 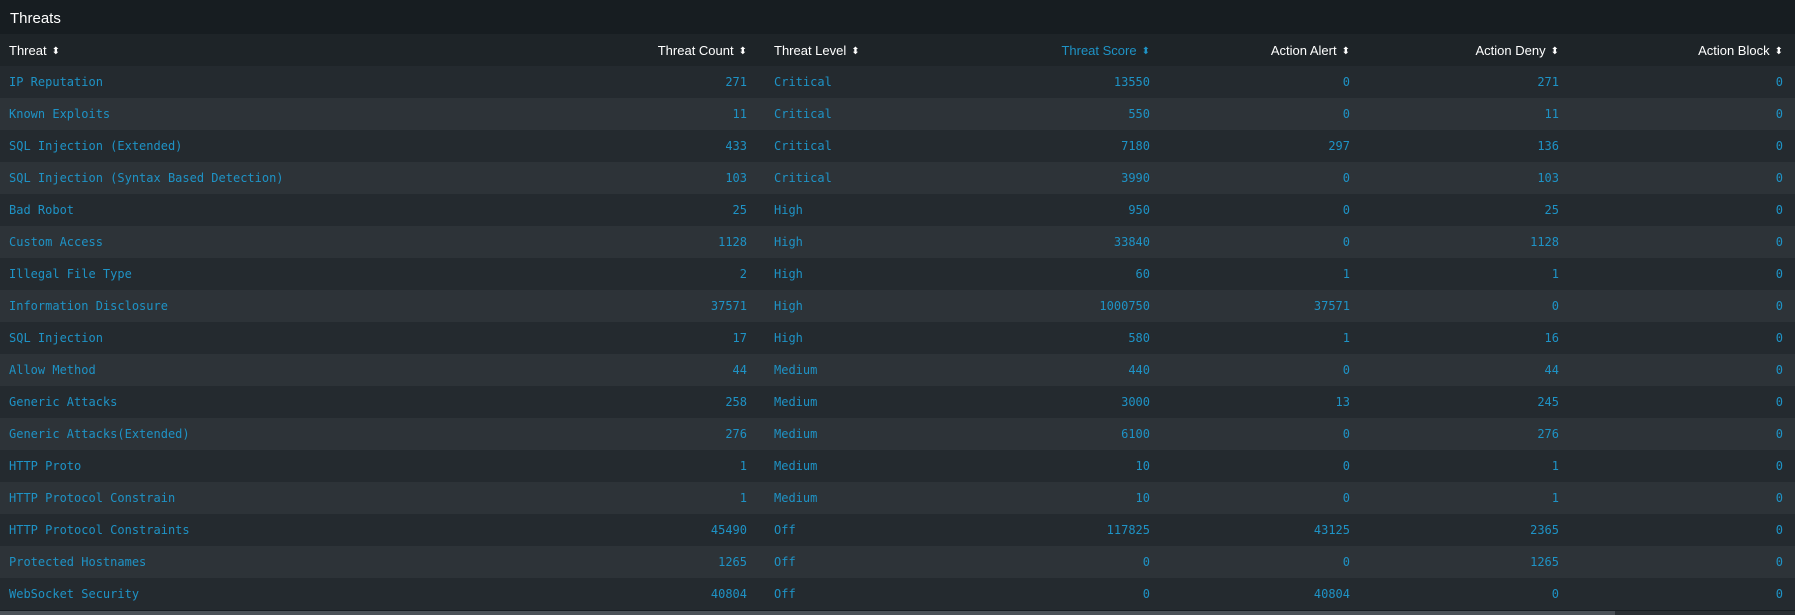 What do you see at coordinates (1048, 402) in the screenshot?
I see `threat-score-cell: 3000` at bounding box center [1048, 402].